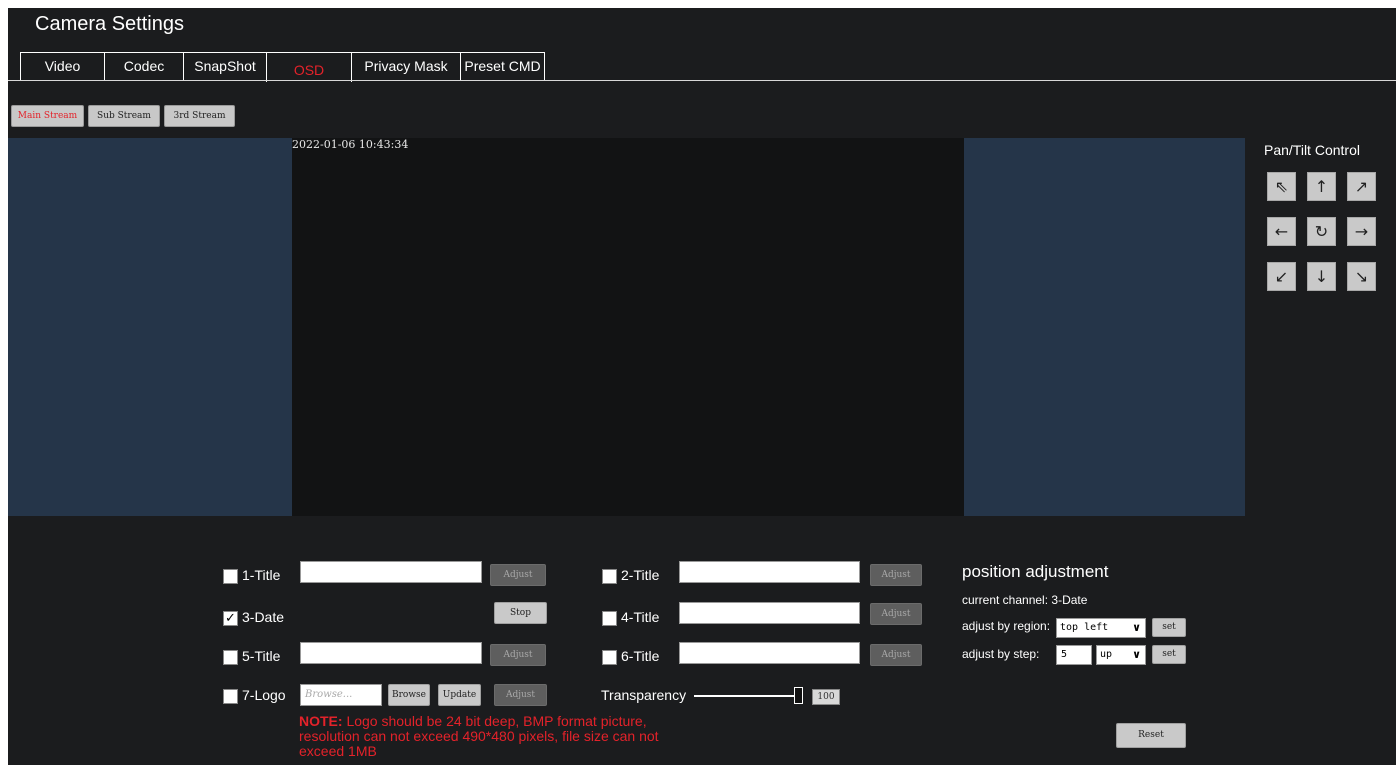 Image resolution: width=1396 pixels, height=765 pixels. I want to click on current-channel: current channel: 3-Date, so click(1024, 600).